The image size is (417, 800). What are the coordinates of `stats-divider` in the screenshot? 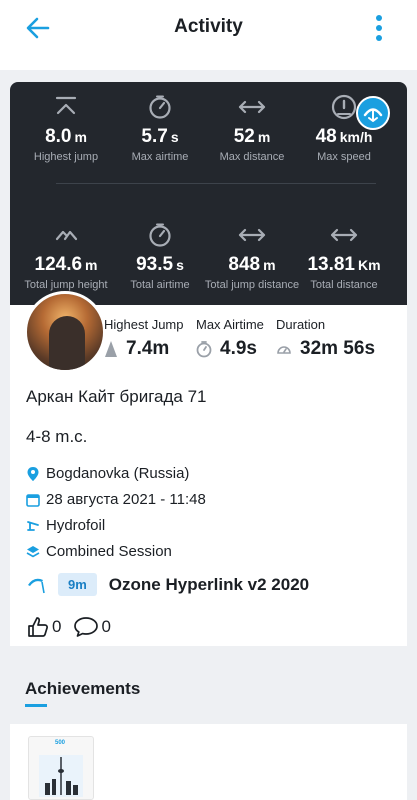 It's located at (216, 183).